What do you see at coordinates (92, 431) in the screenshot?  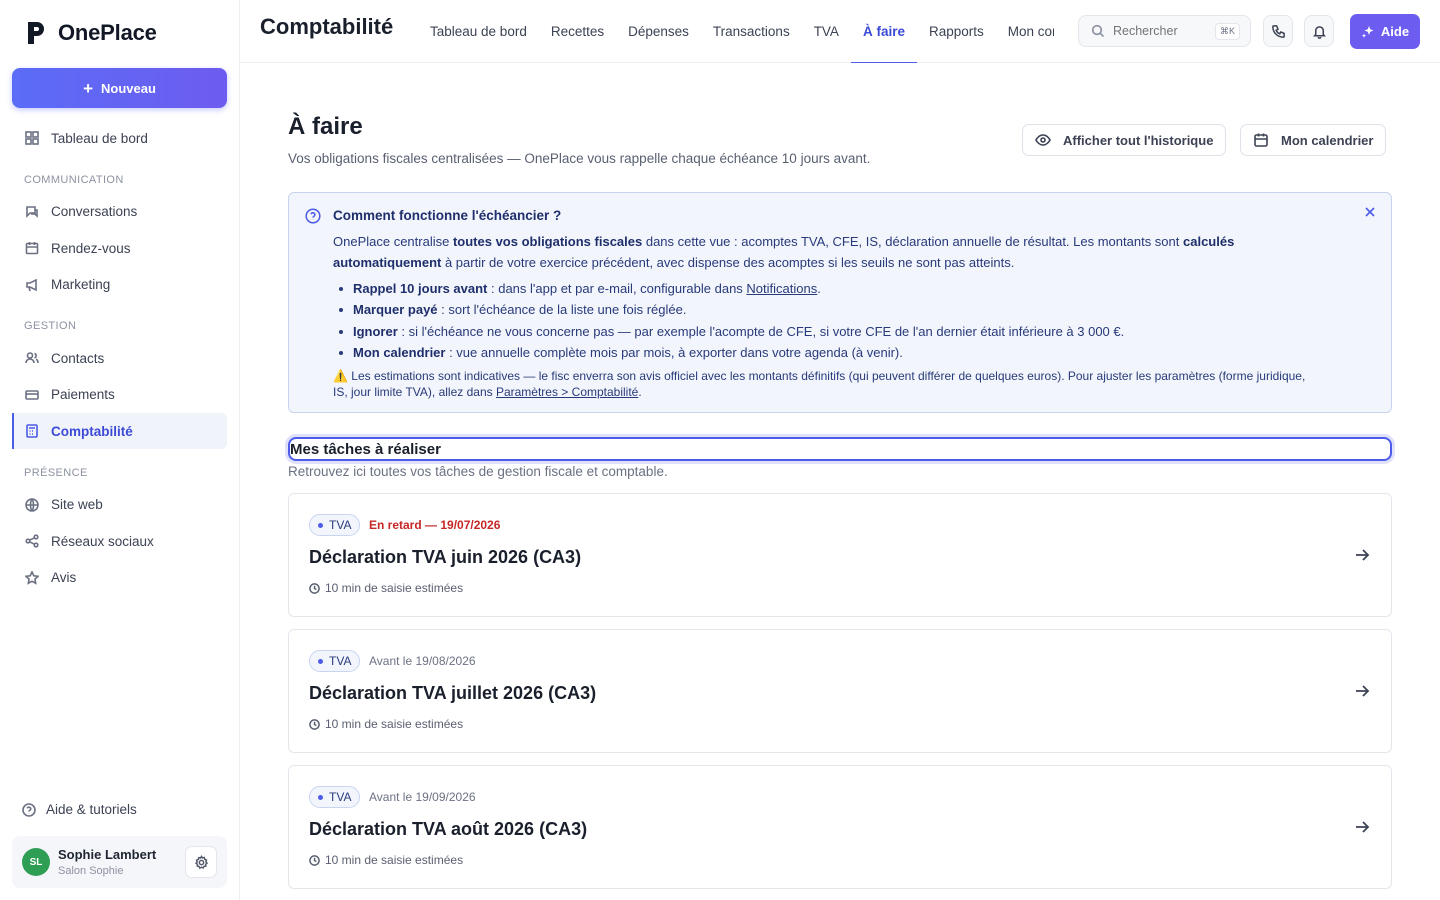 I see `sidebar-item-label: Comptabilité` at bounding box center [92, 431].